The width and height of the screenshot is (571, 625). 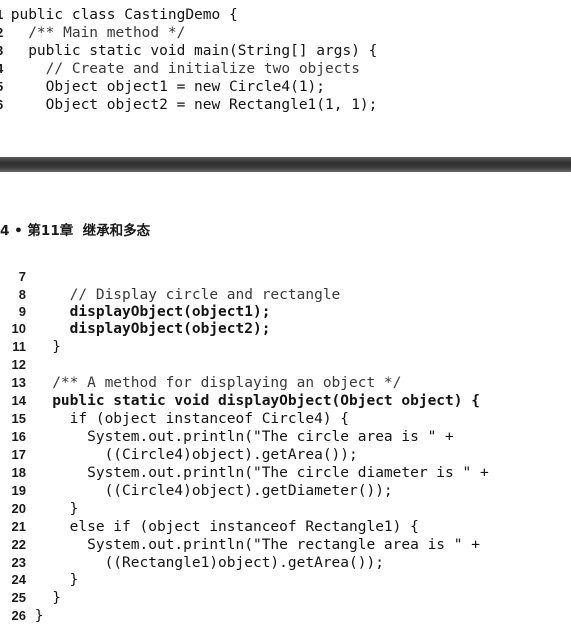 I want to click on line-number: 23, so click(x=18, y=562).